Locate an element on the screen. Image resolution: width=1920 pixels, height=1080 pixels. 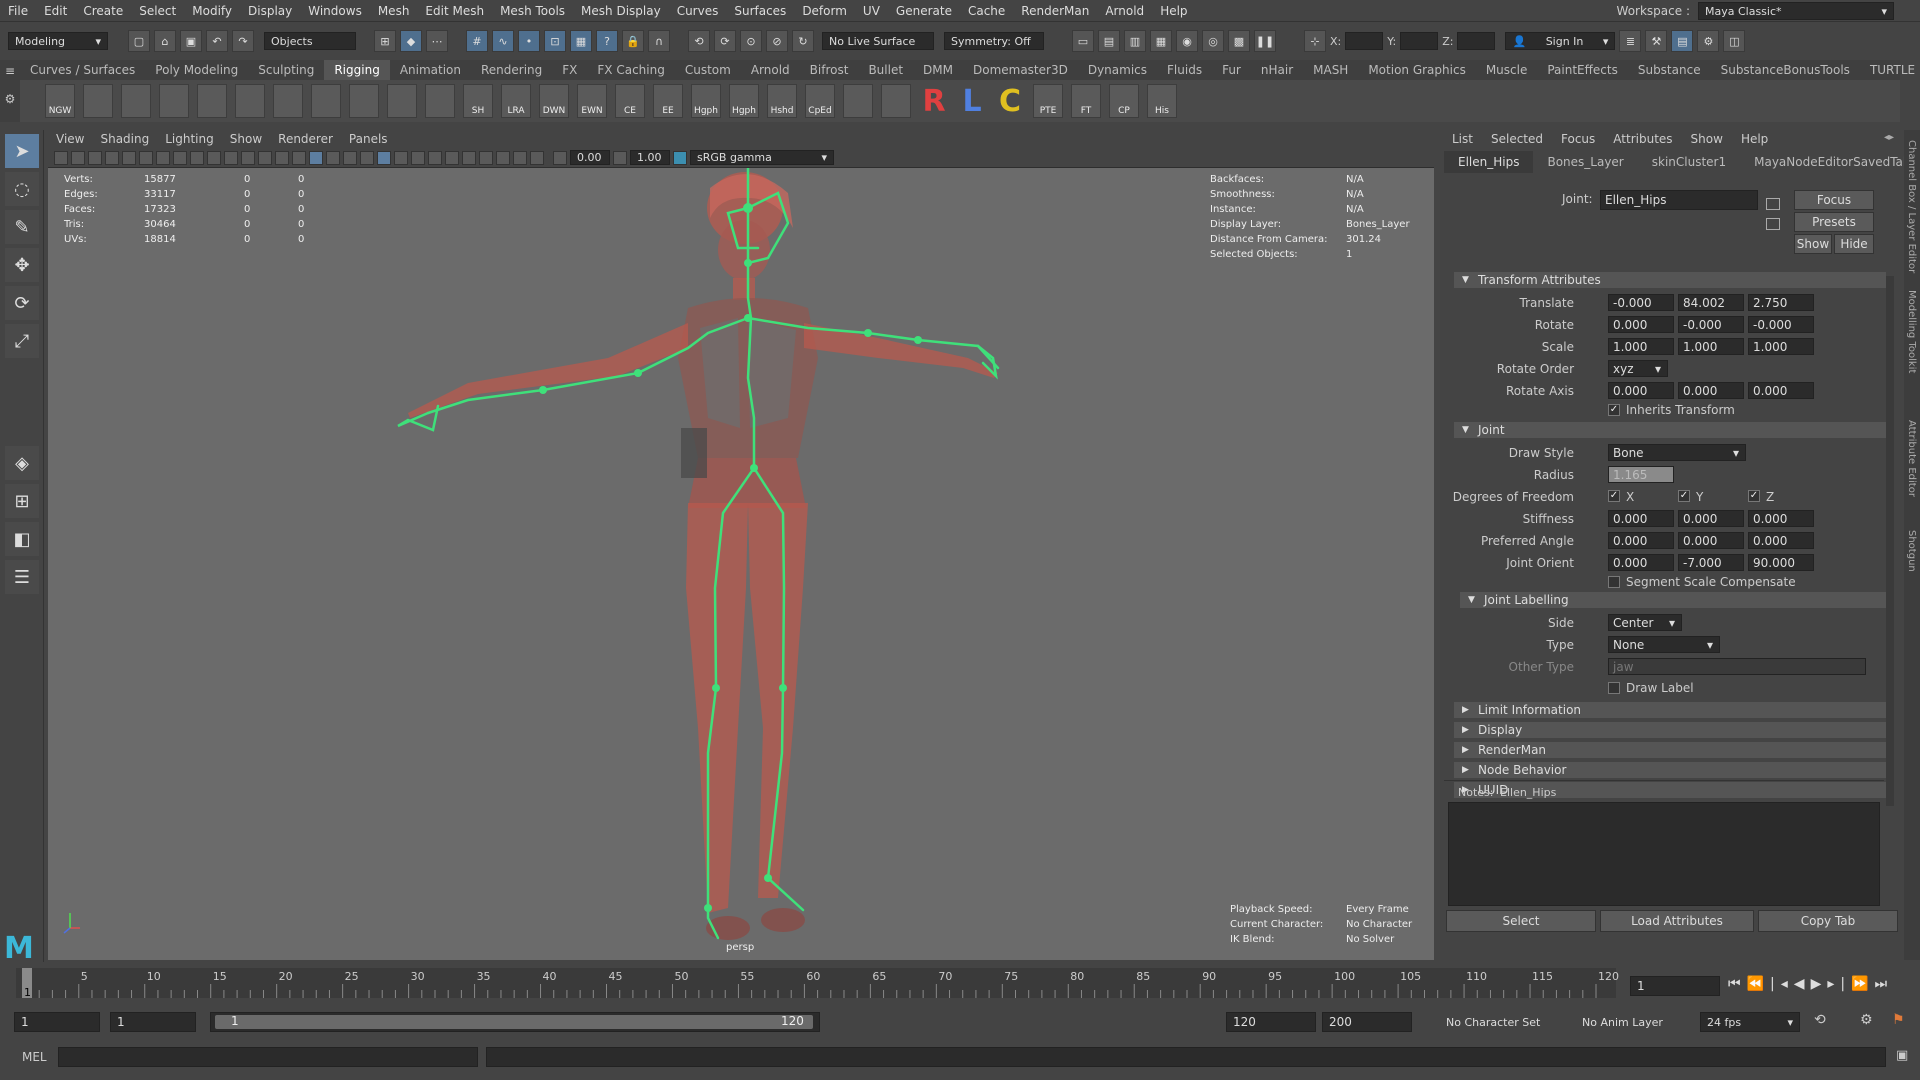
shelf-button-hgph: Hgph is located at coordinates (744, 101).